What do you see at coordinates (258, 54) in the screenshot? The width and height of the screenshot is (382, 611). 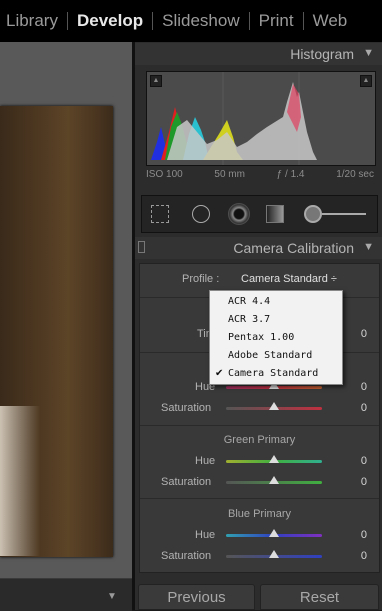 I see `histogram-header: Histogram ▼` at bounding box center [258, 54].